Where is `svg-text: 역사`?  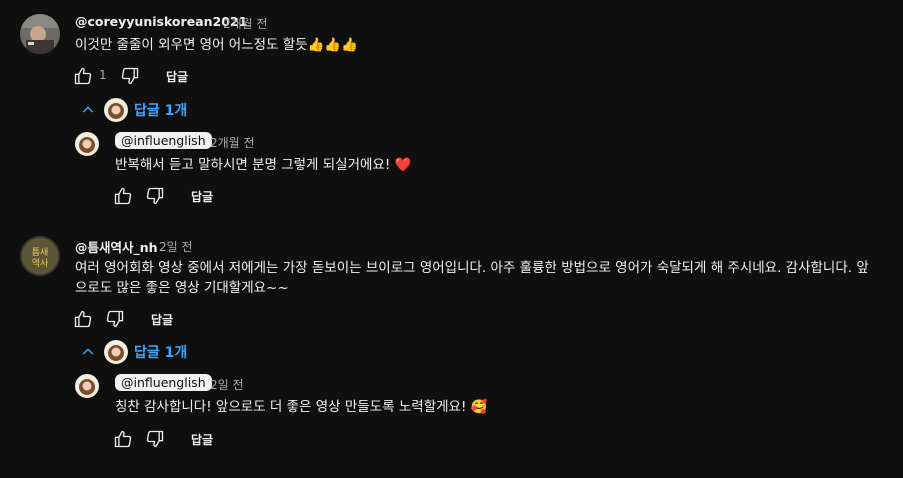 svg-text: 역사 is located at coordinates (40, 263).